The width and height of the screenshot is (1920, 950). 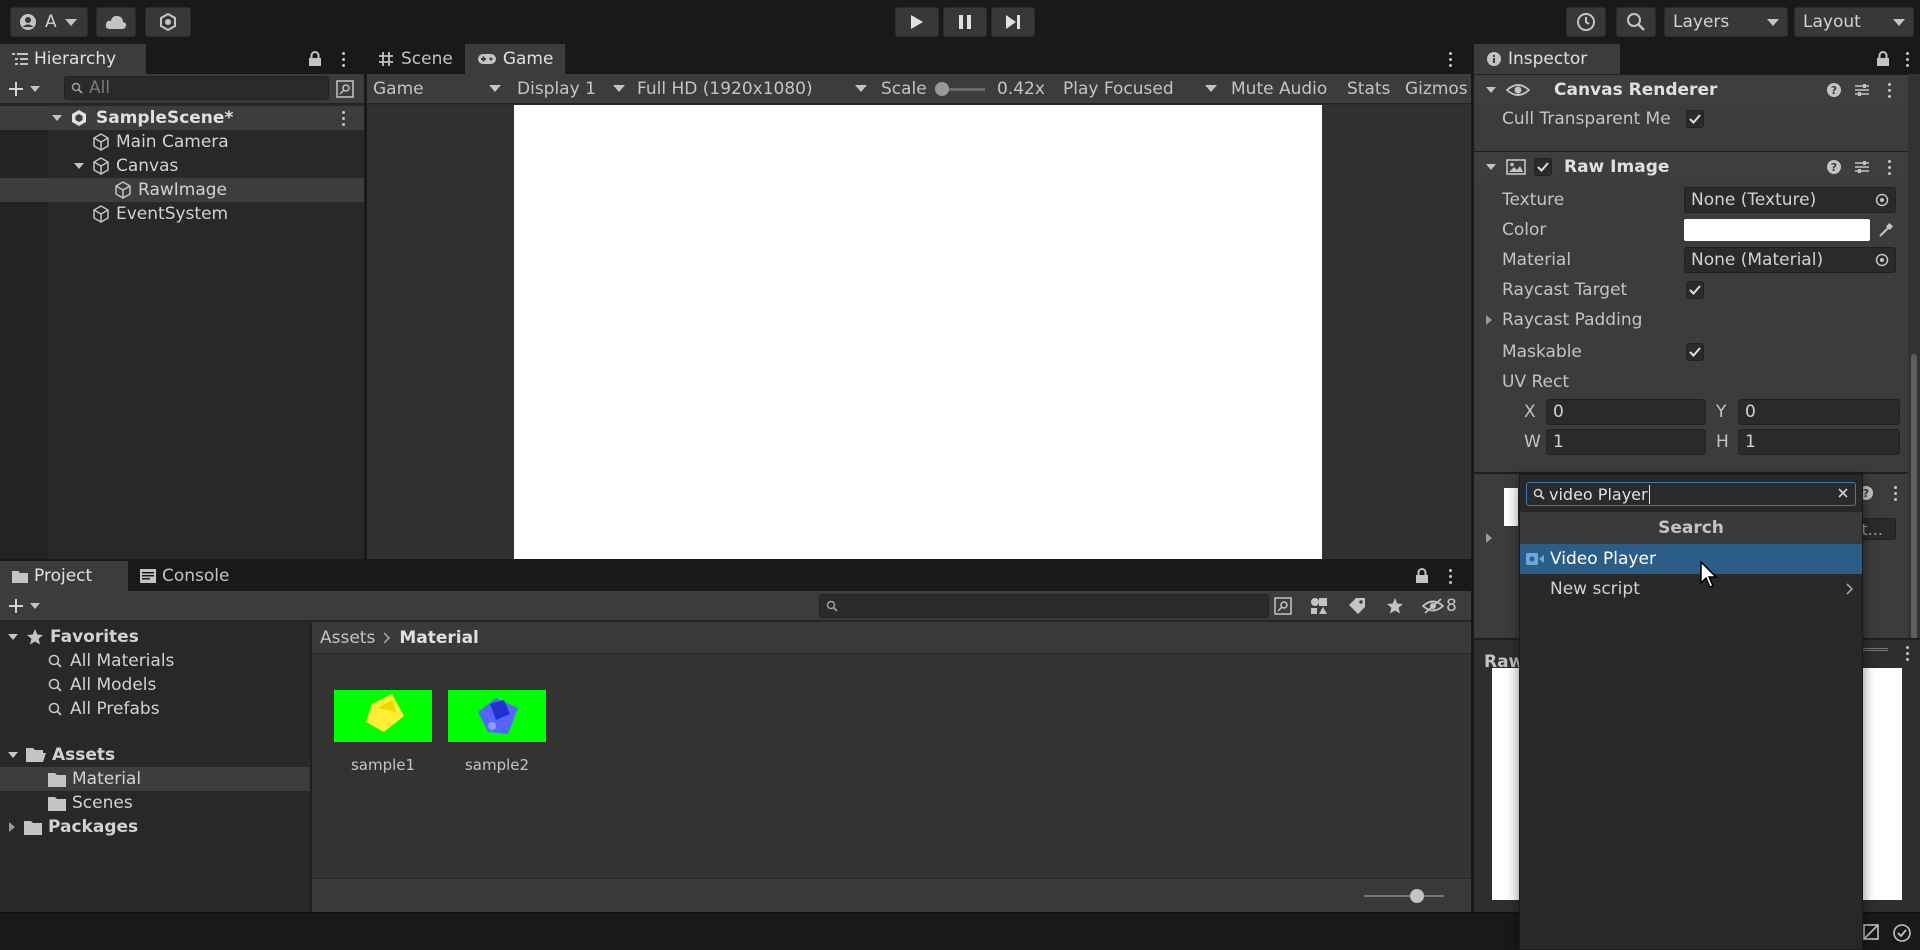 I want to click on play-button, so click(x=917, y=22).